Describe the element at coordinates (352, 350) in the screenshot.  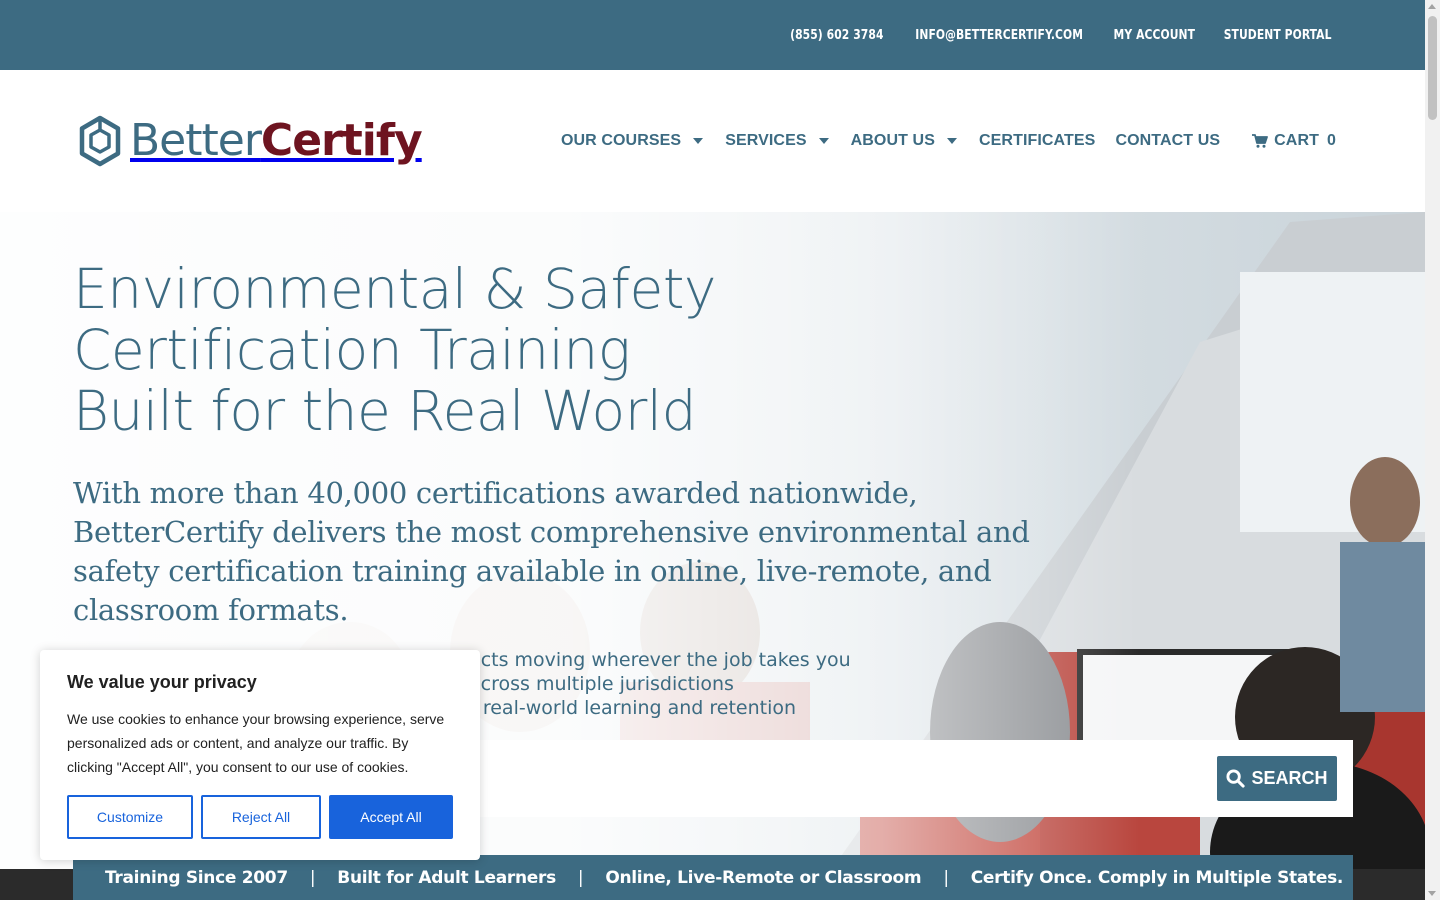
I see `hero-heading-line-2: Certification Training` at that location.